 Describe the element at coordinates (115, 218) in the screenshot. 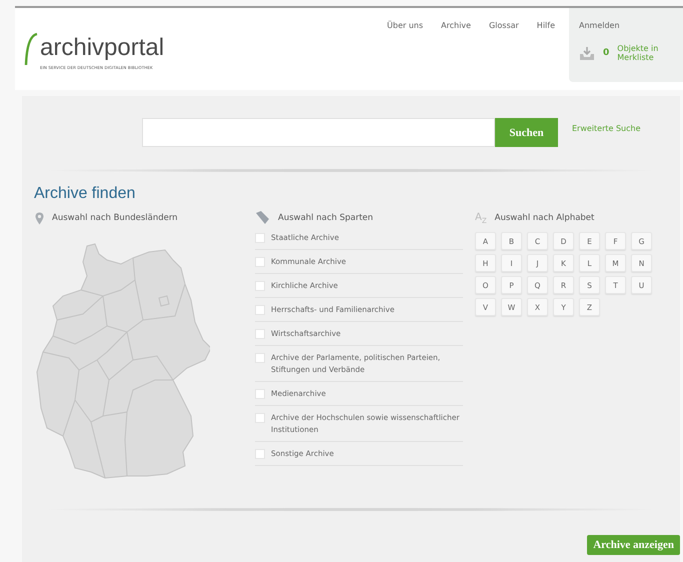

I see `column-heading: Auswahl nach Bundesländern` at that location.